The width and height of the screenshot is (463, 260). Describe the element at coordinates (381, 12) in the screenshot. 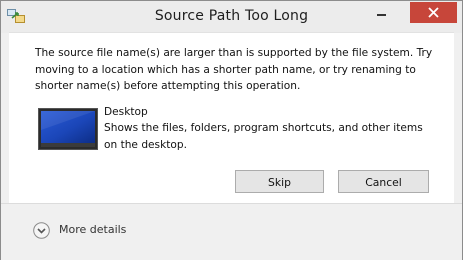

I see `minimize-button` at that location.